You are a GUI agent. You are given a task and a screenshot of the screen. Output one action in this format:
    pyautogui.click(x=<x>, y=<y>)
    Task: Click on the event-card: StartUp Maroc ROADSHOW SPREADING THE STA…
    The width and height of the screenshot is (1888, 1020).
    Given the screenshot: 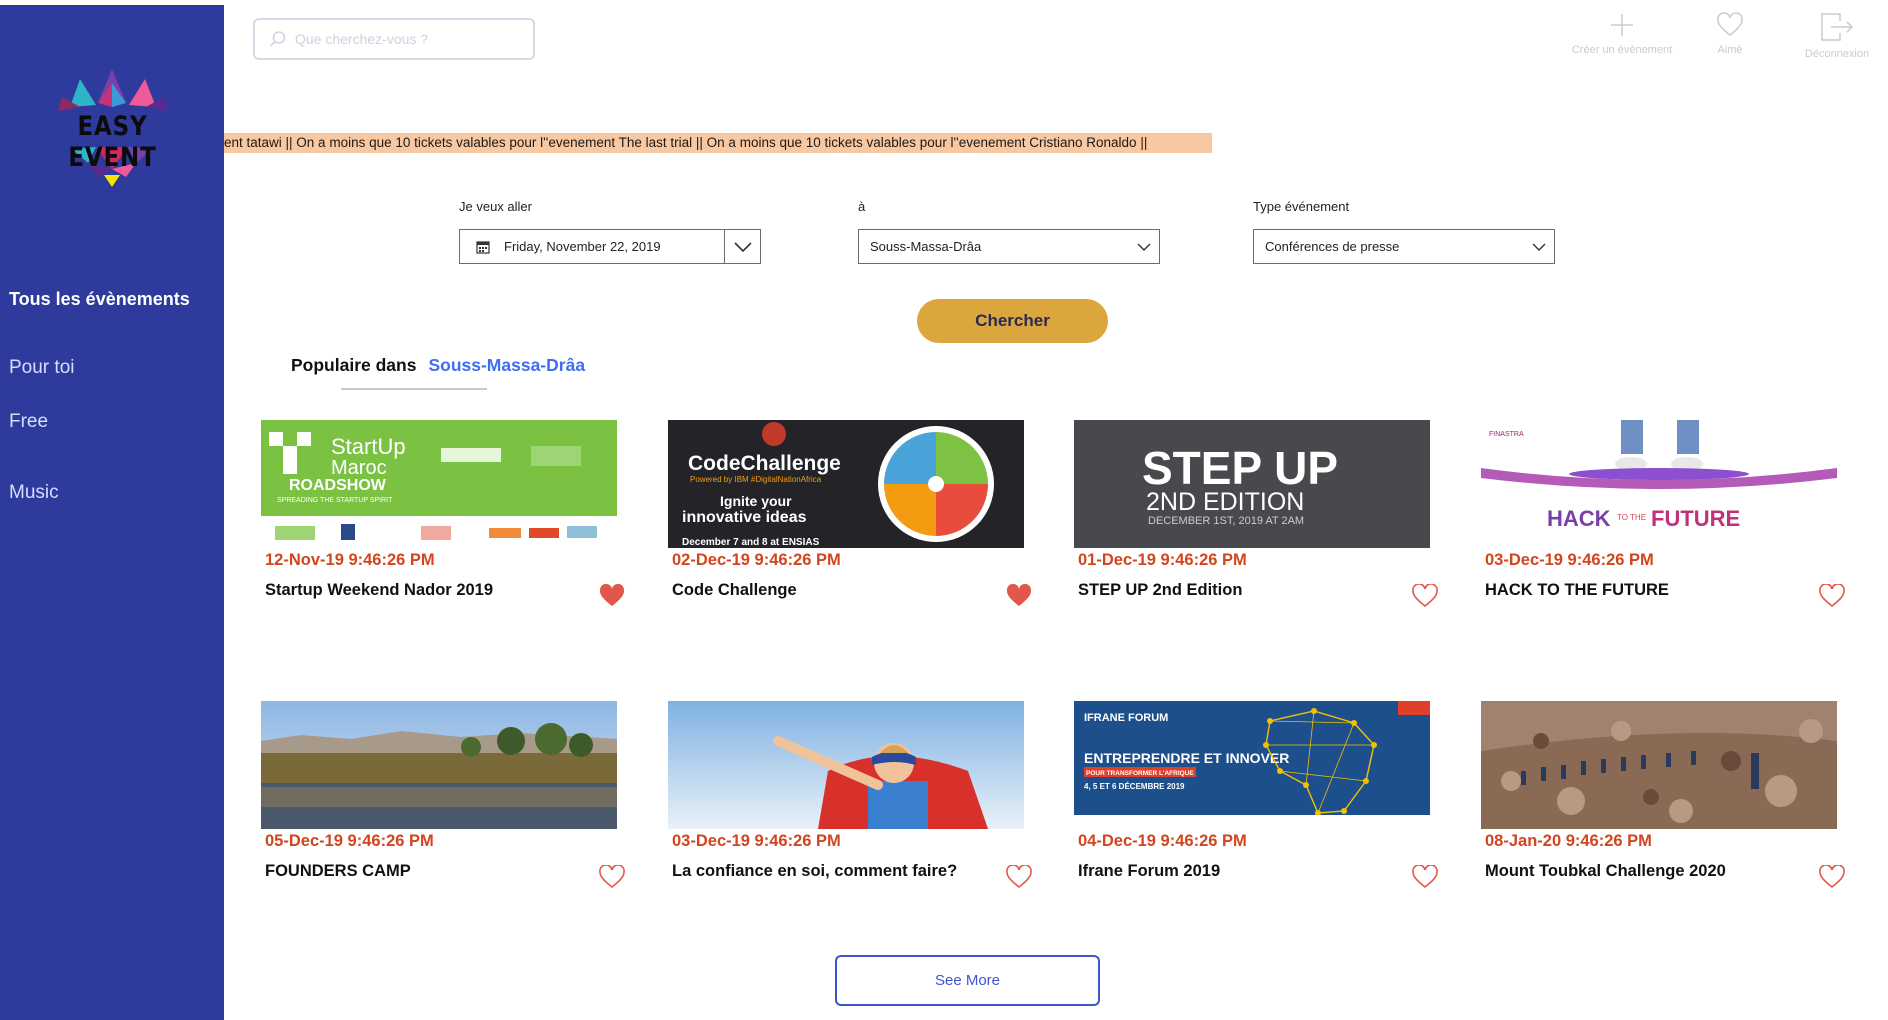 What is the action you would take?
    pyautogui.click(x=443, y=540)
    